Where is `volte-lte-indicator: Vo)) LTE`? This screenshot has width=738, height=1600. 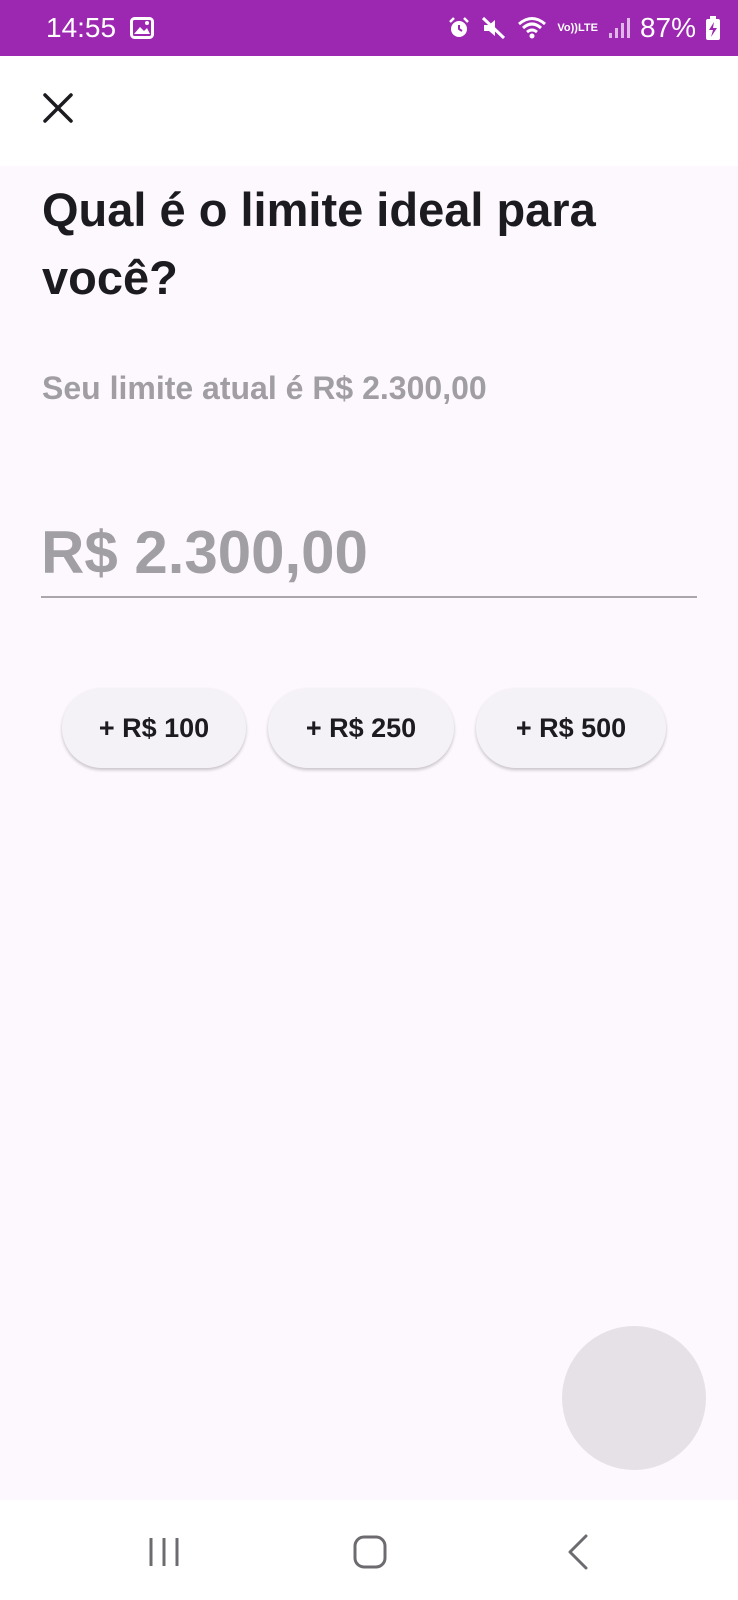
volte-lte-indicator: Vo)) LTE is located at coordinates (577, 27).